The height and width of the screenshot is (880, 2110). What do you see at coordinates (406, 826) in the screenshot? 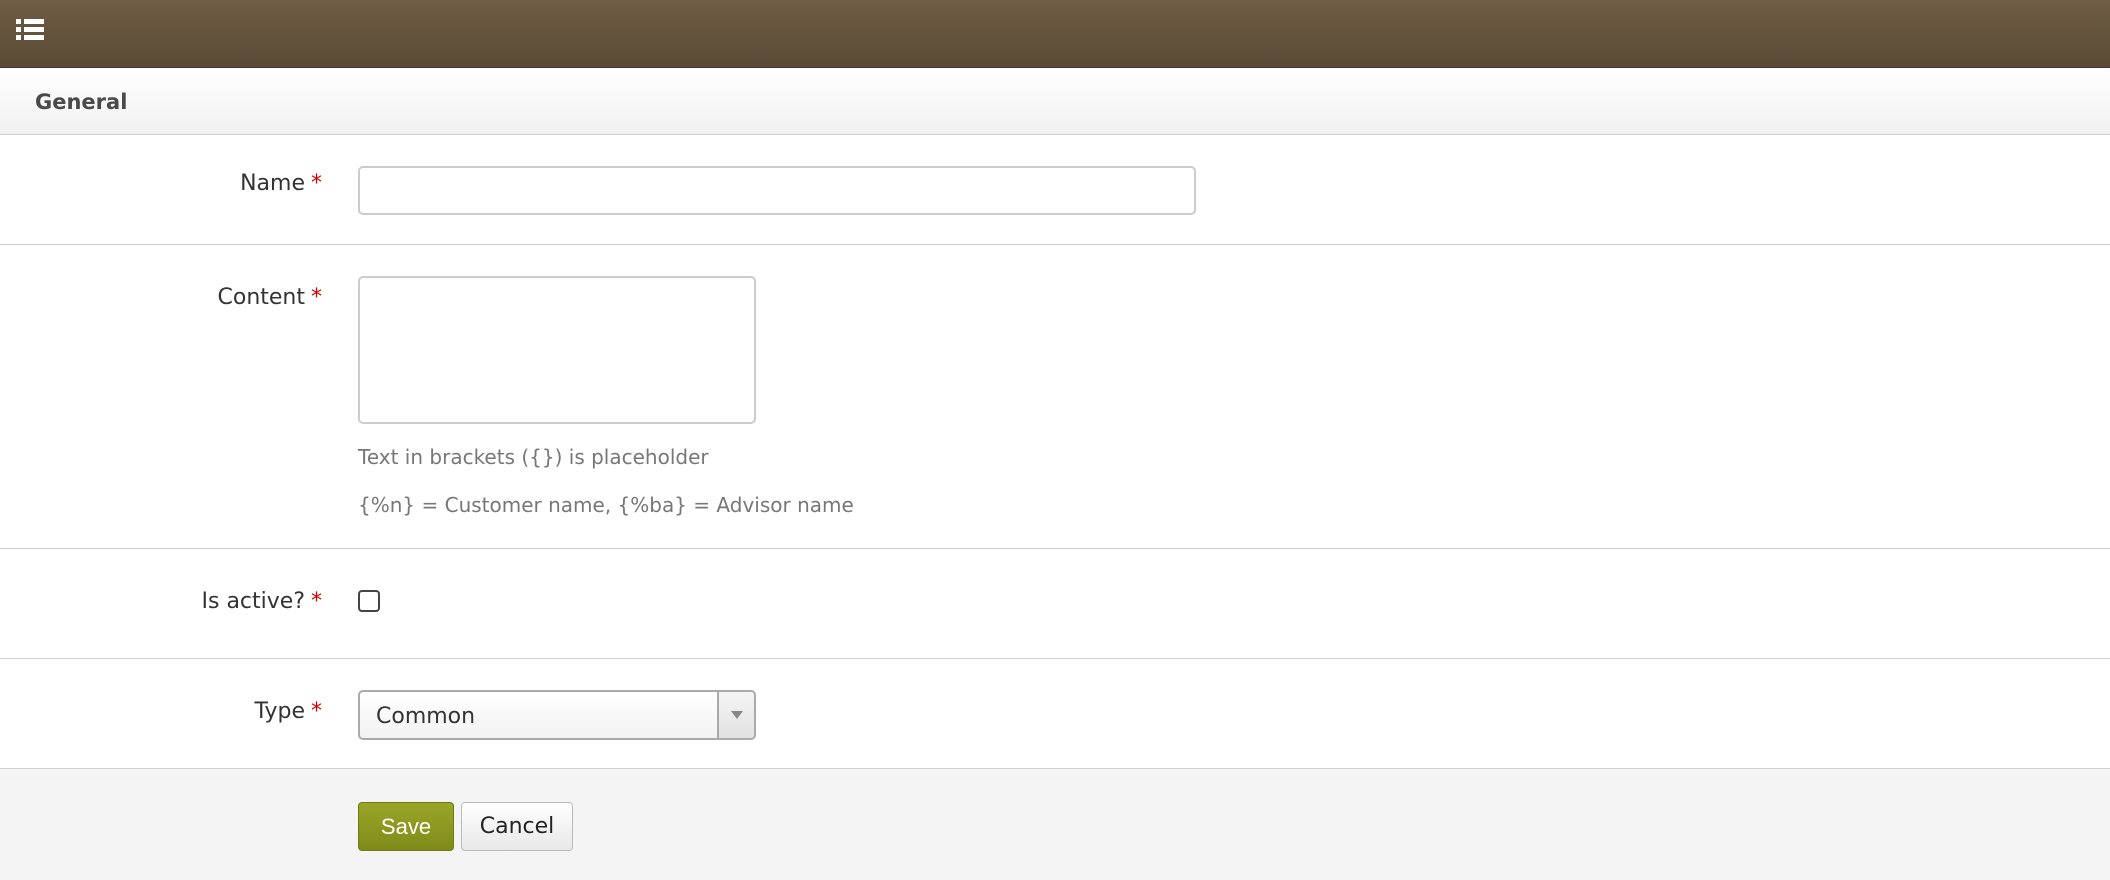
I see `save-button: Save` at bounding box center [406, 826].